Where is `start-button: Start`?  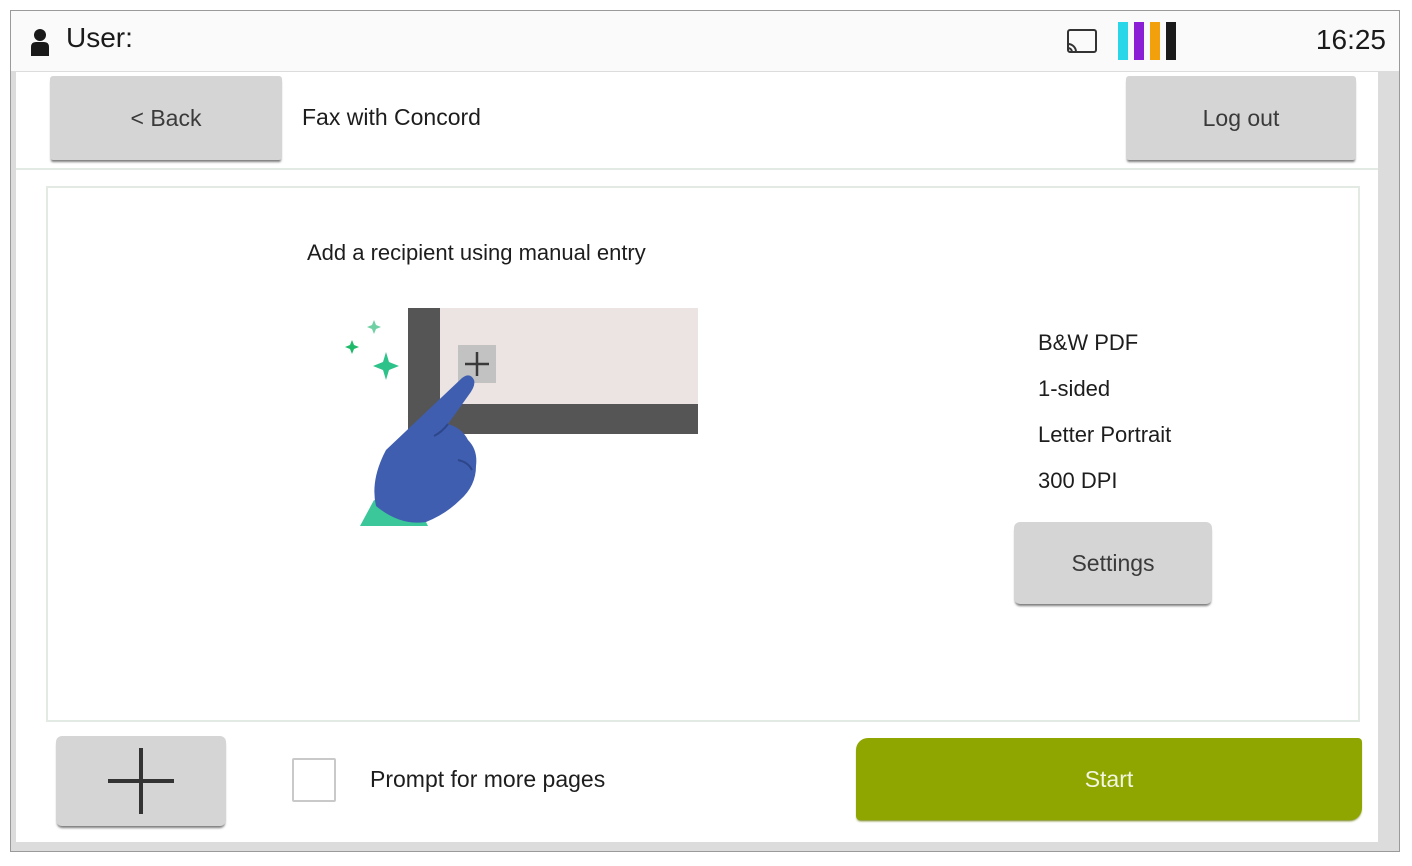
start-button: Start is located at coordinates (1109, 779).